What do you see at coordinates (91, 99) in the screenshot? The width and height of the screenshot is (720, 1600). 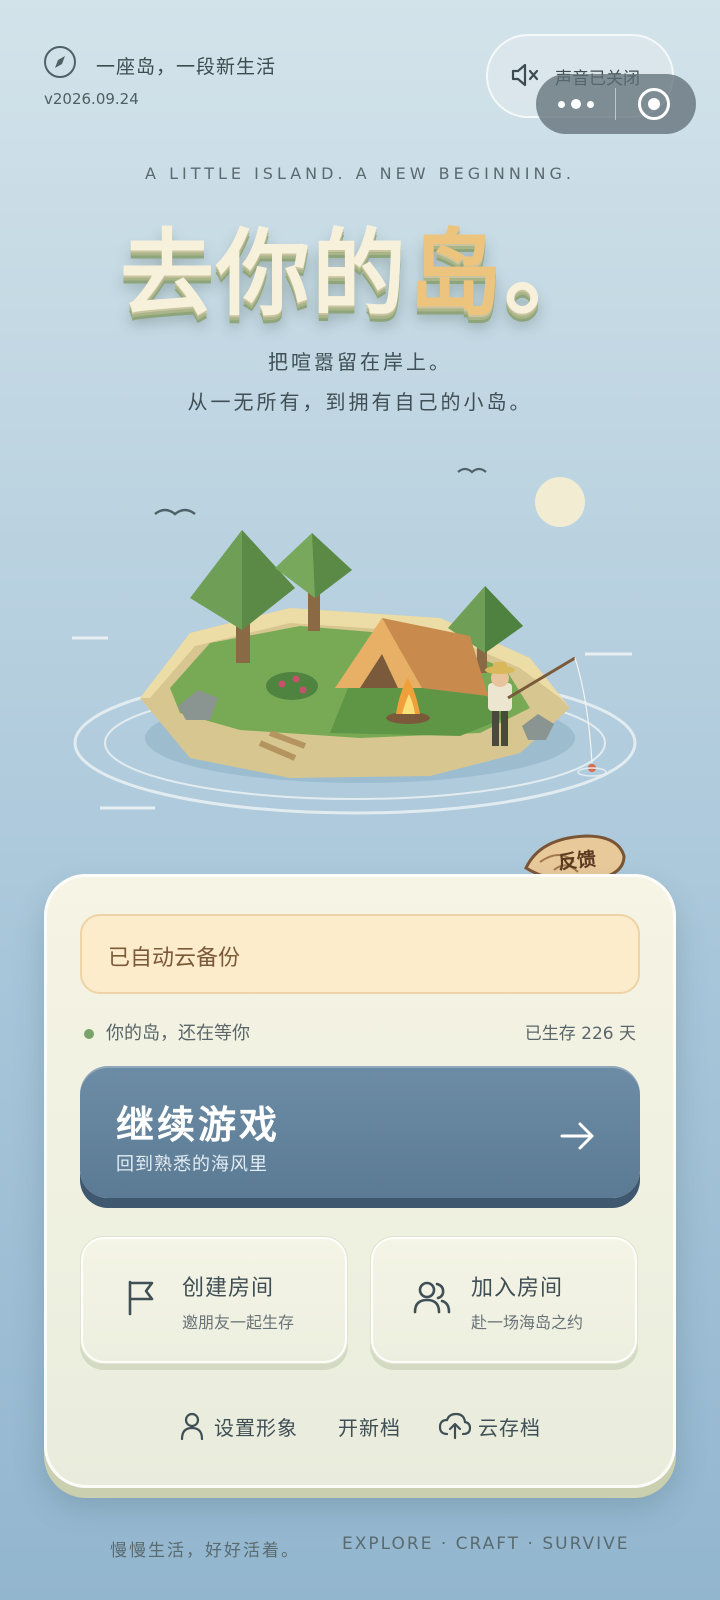 I see `version-label: v2026.09.24` at bounding box center [91, 99].